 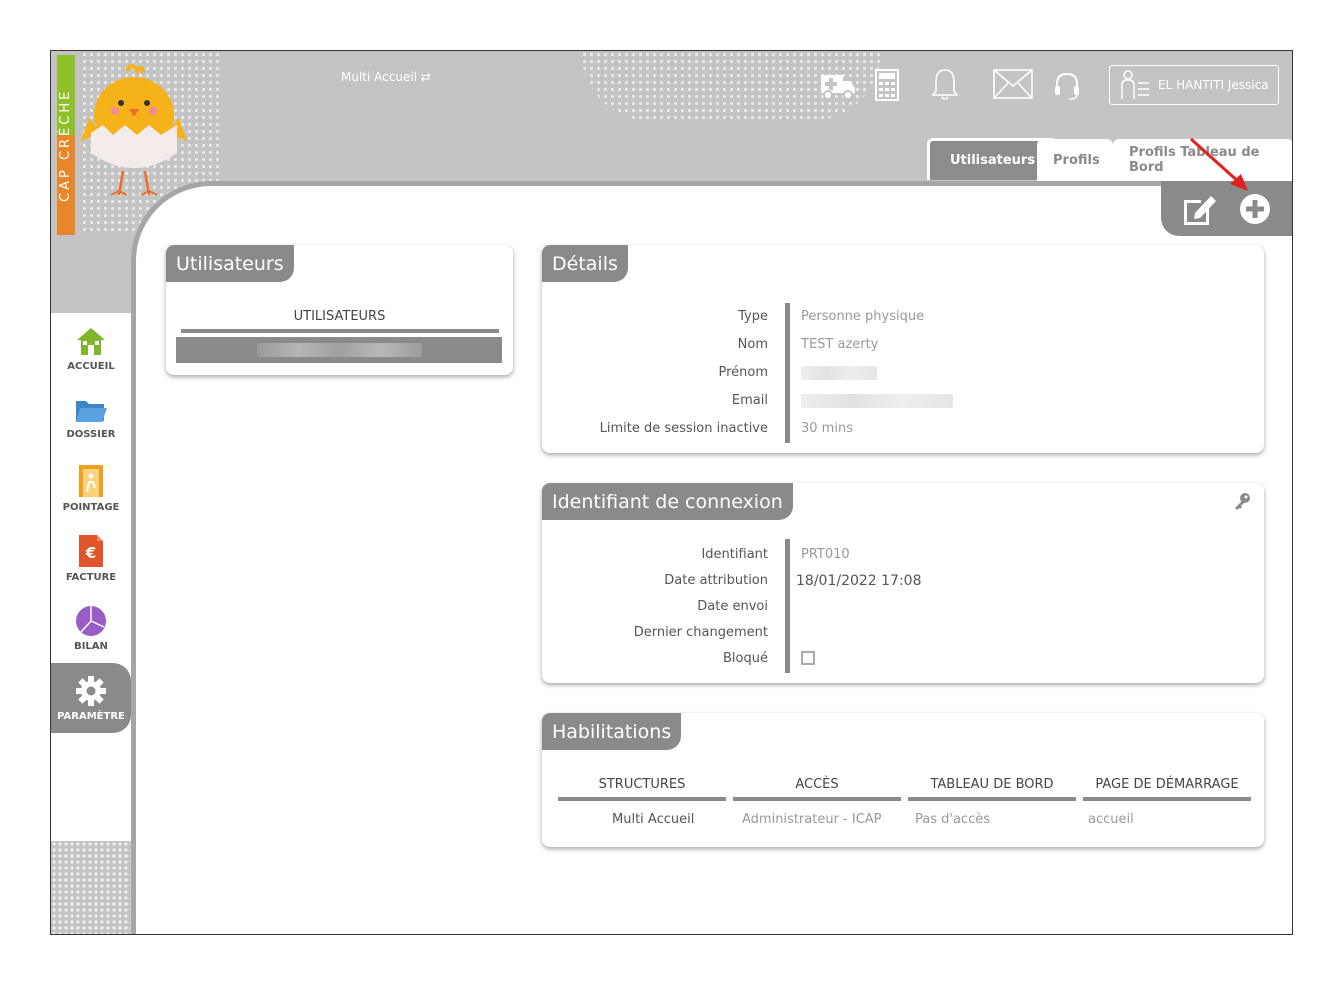 What do you see at coordinates (877, 401) in the screenshot?
I see `redacted-email` at bounding box center [877, 401].